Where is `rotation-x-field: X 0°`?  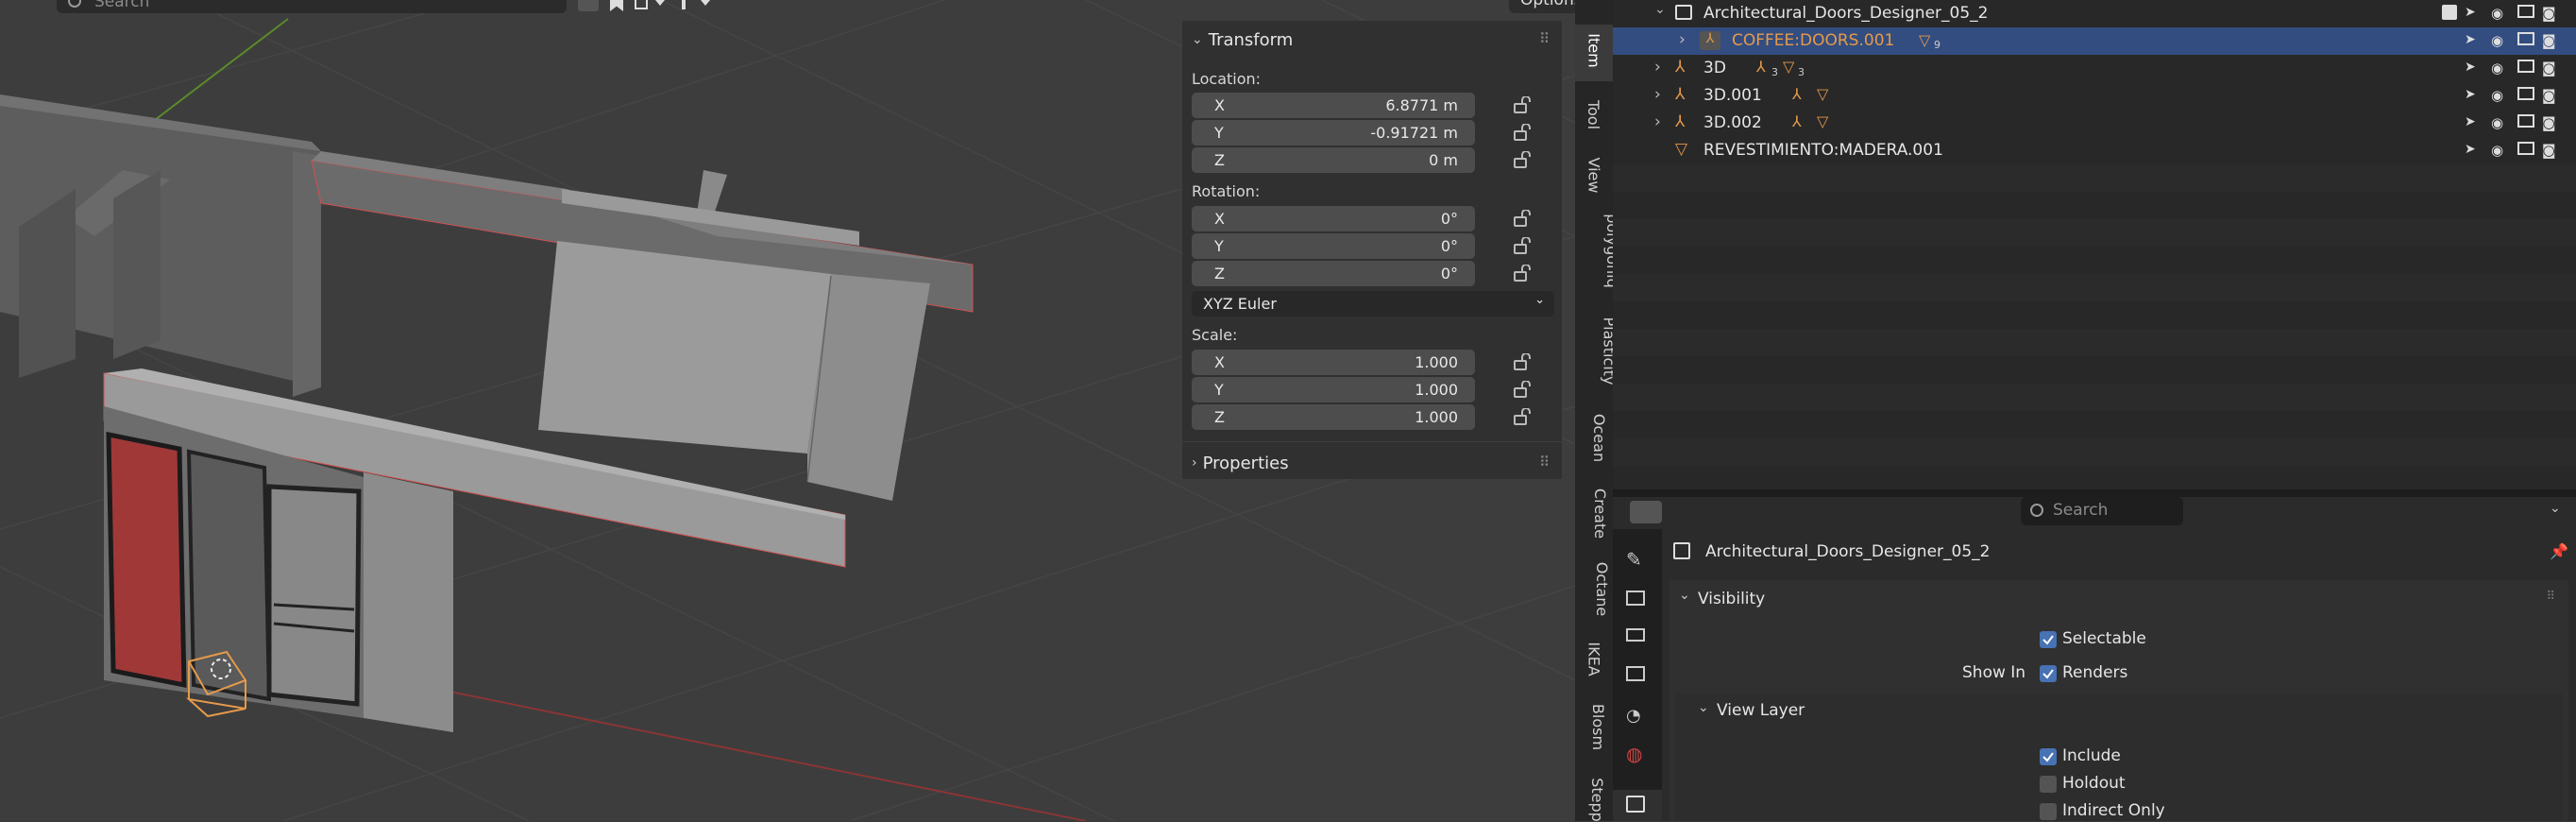
rotation-x-field: X 0° is located at coordinates (1333, 218).